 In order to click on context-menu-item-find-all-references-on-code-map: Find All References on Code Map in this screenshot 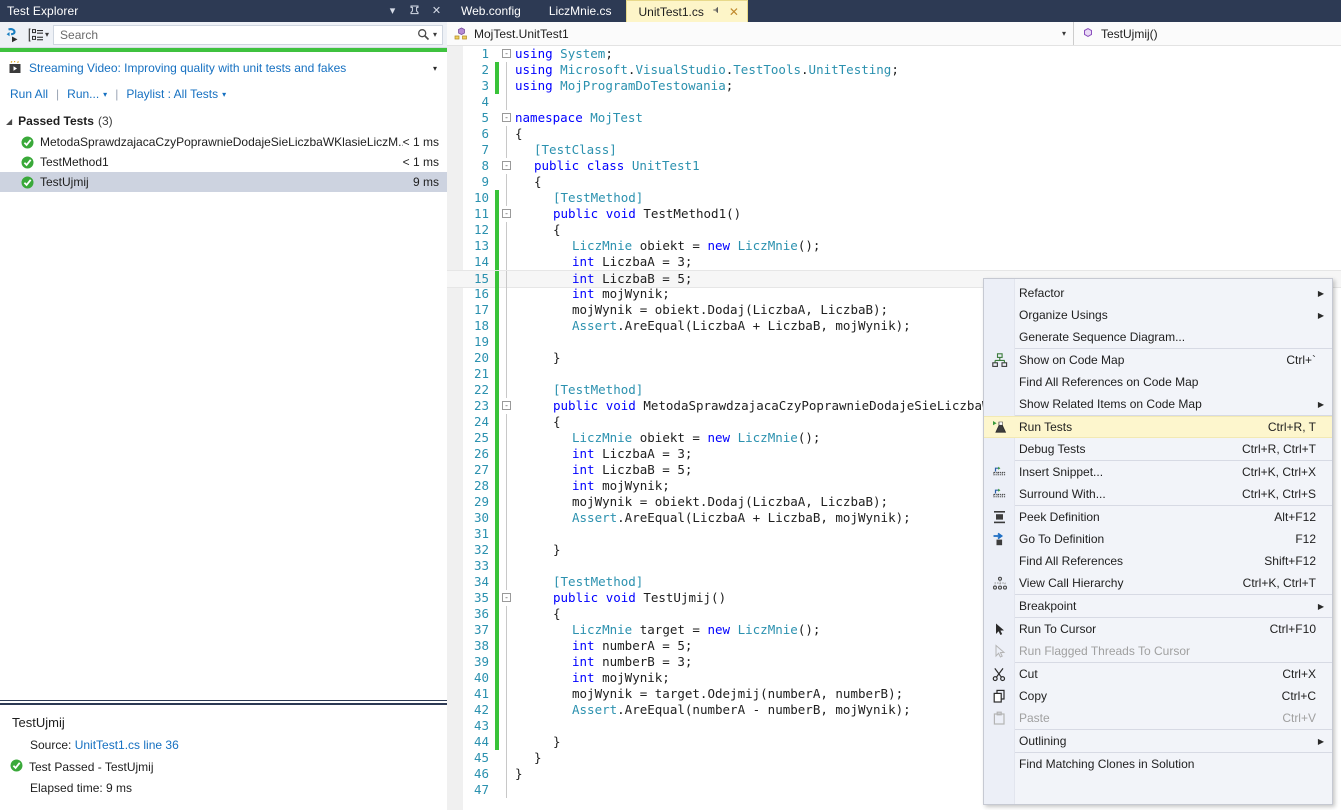, I will do `click(1158, 382)`.